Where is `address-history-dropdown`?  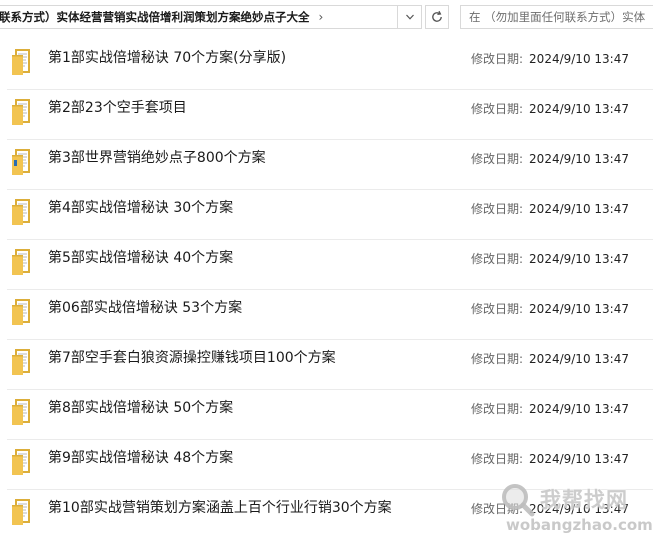
address-history-dropdown is located at coordinates (410, 17).